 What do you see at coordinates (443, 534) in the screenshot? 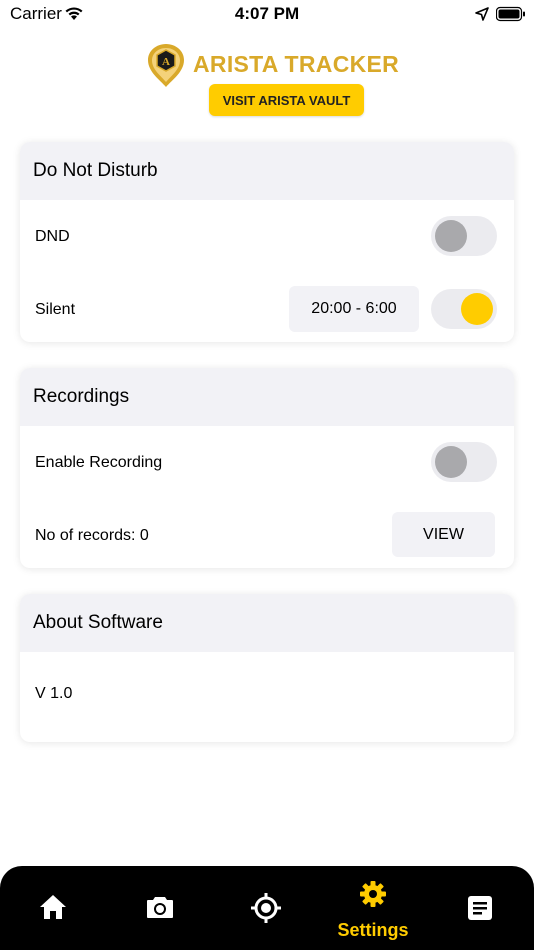
I see `view-records-button: VIEW` at bounding box center [443, 534].